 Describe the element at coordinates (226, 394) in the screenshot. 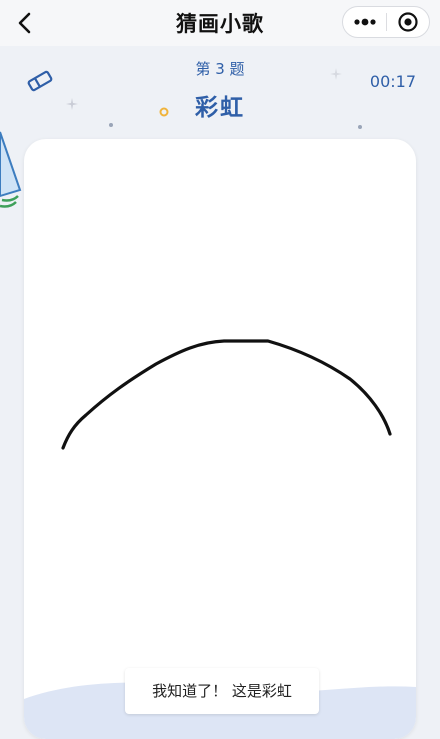

I see `drawn-stroke` at that location.